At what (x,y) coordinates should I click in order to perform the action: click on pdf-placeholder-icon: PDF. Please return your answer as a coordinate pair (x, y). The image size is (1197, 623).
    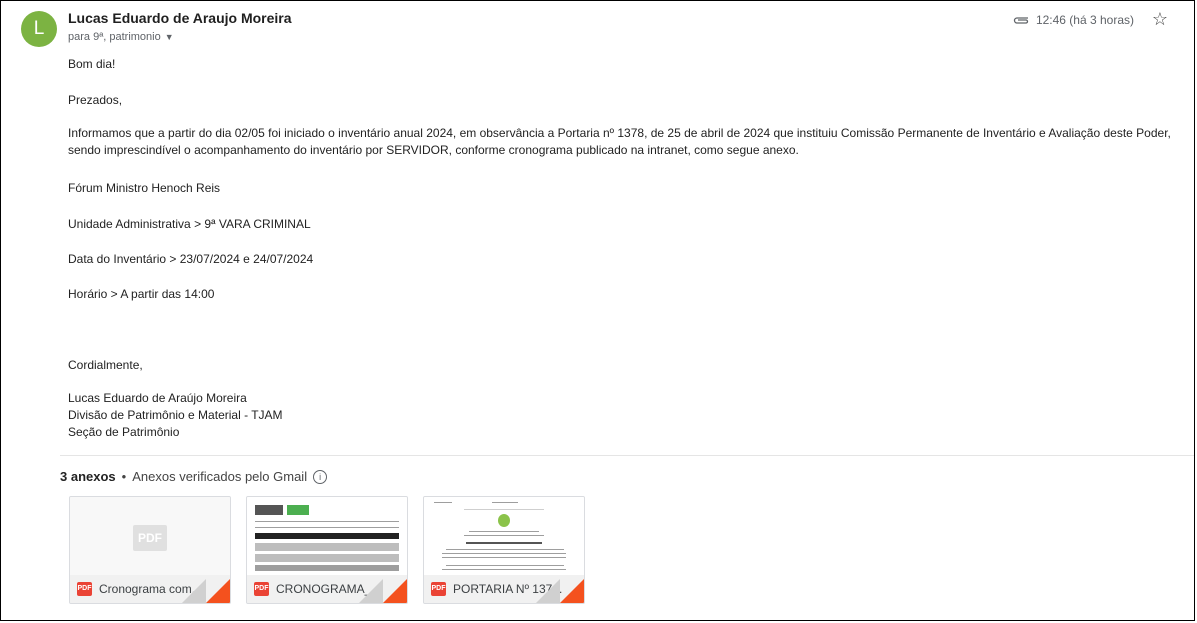
    Looking at the image, I should click on (150, 538).